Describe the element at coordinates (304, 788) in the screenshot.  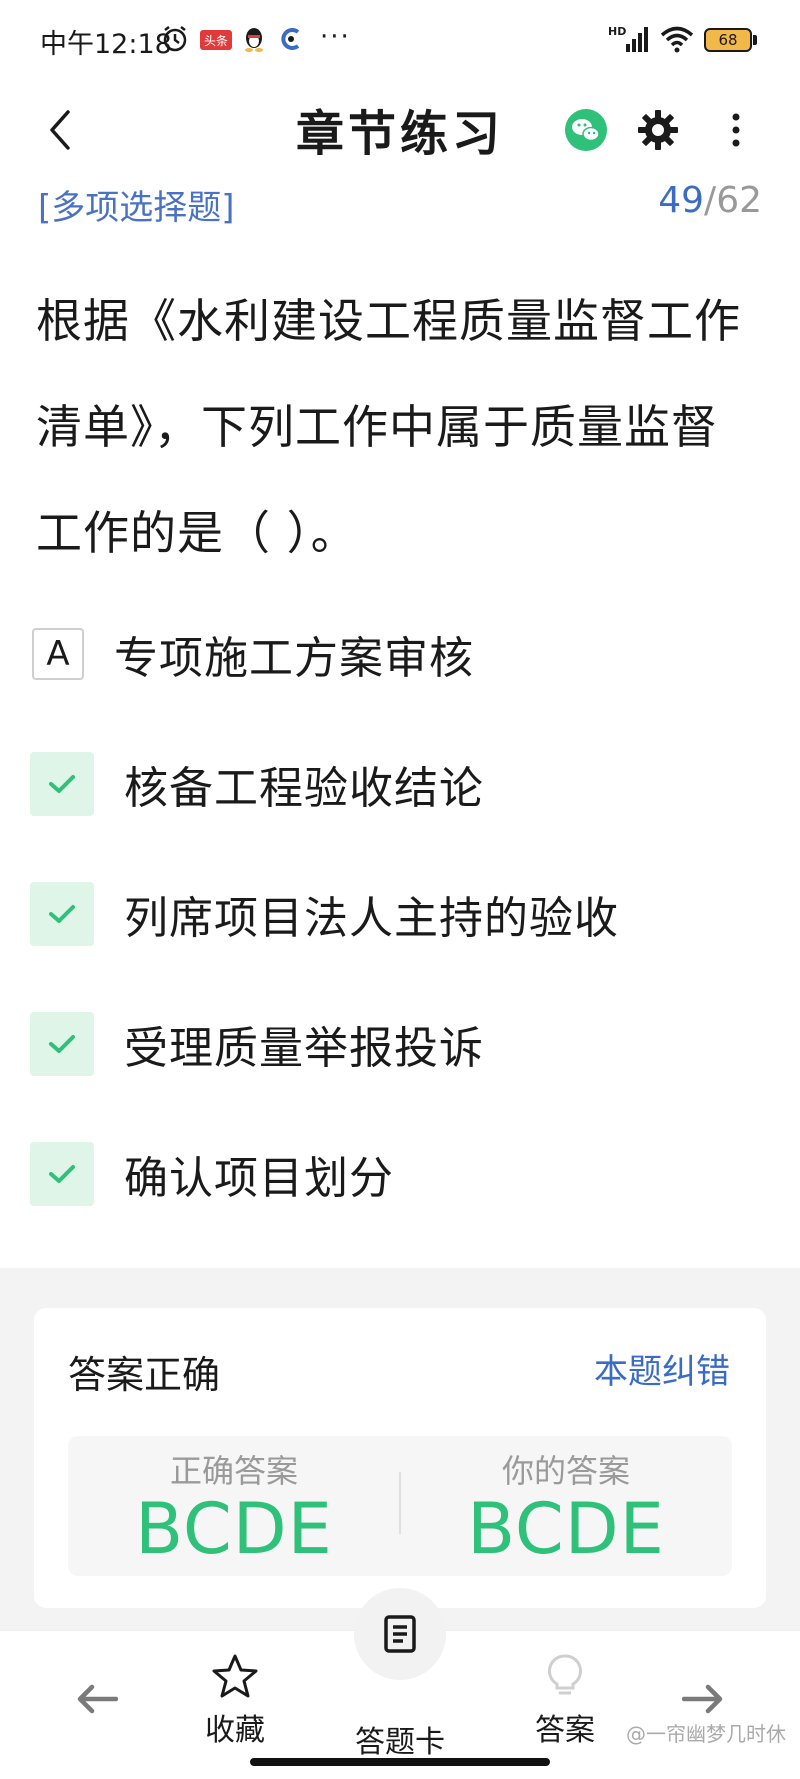
I see `option-text: 核备工程验收结论` at that location.